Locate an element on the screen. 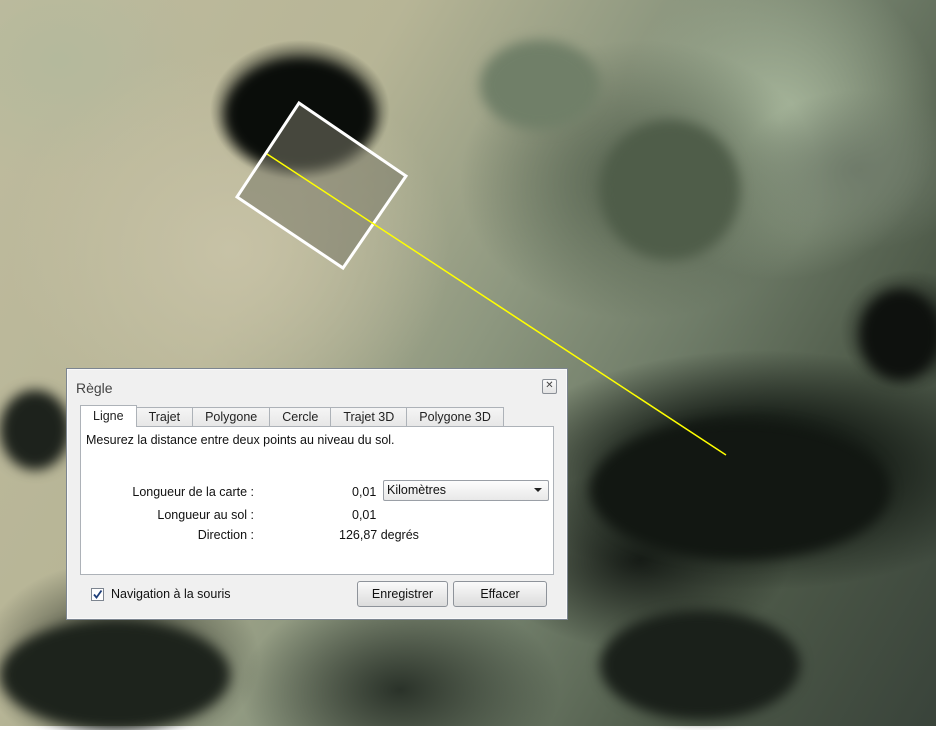 The image size is (936, 730). map-length-label: Longueur de la carte : is located at coordinates (193, 492).